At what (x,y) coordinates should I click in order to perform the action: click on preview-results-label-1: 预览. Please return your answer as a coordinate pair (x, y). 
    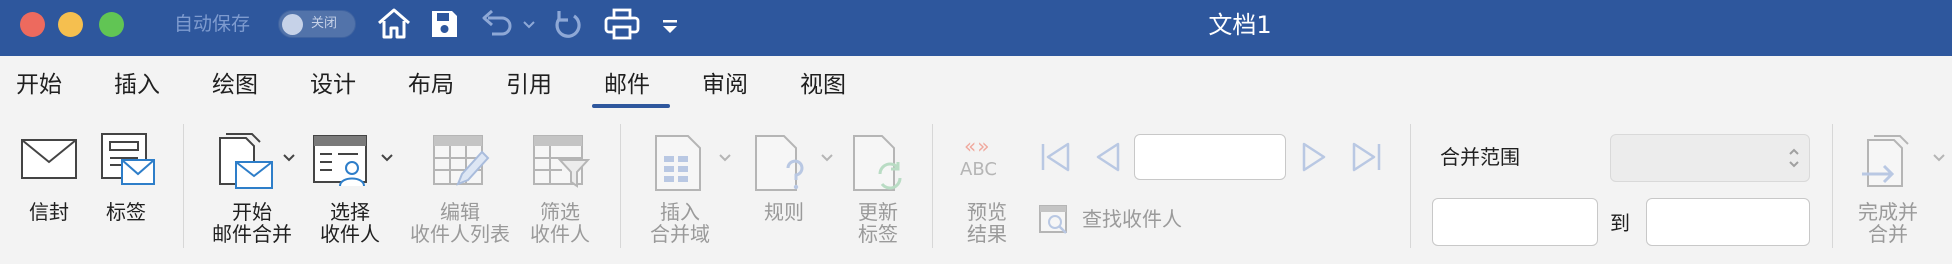
    Looking at the image, I should click on (987, 212).